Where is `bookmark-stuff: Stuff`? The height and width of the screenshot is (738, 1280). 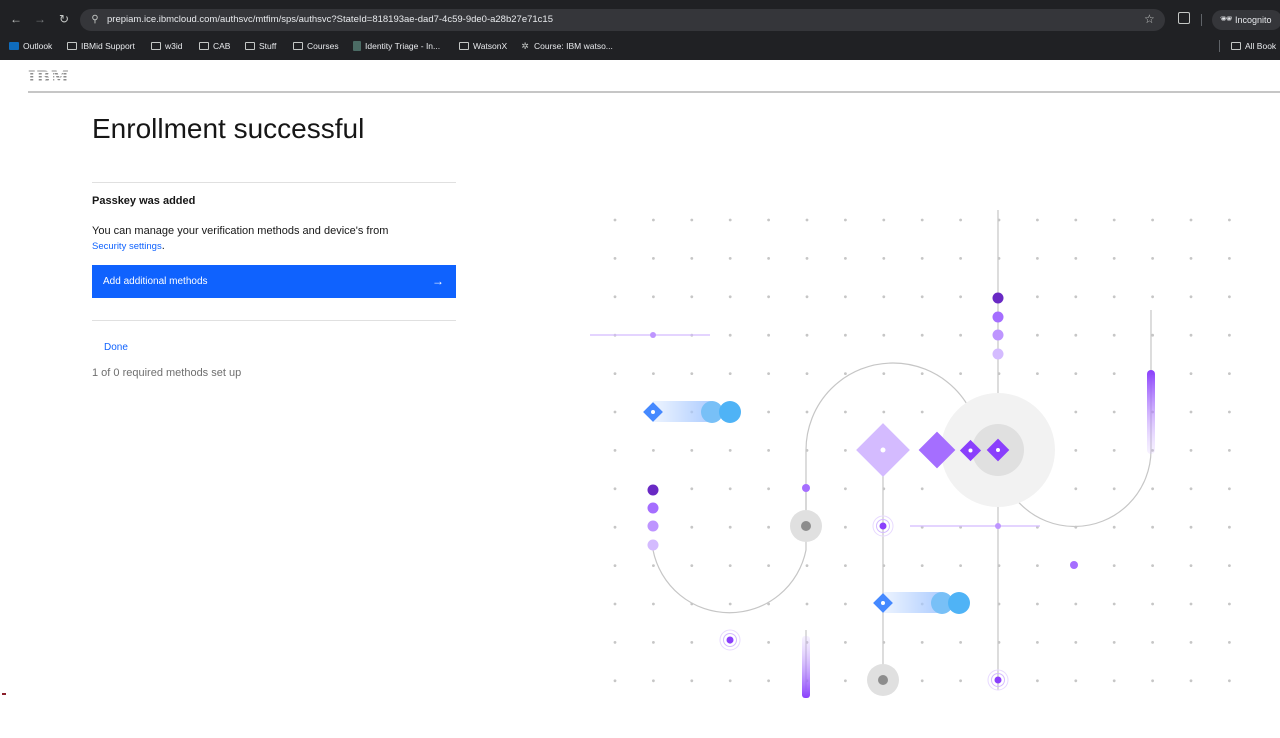 bookmark-stuff: Stuff is located at coordinates (260, 46).